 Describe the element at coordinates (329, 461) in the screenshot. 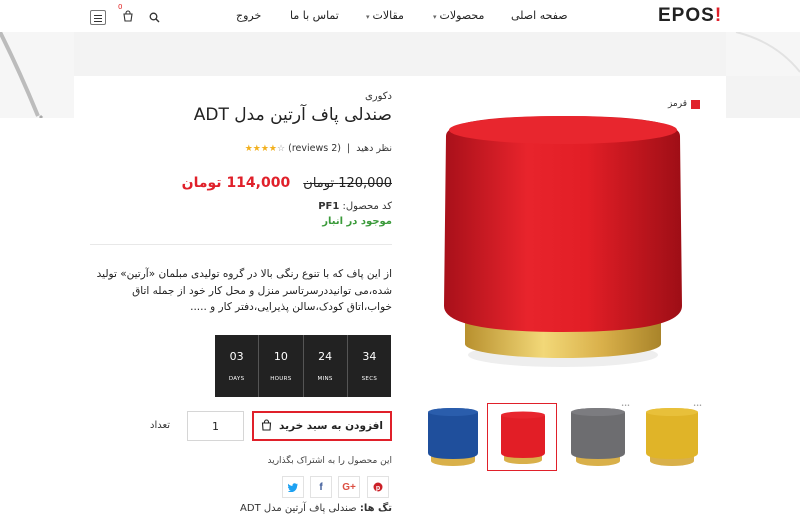

I see `share-text: این محصول را به اشتراک بگذارید` at that location.